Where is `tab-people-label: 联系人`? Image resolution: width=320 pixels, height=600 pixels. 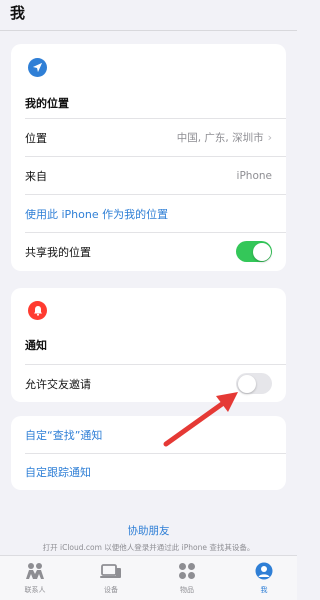 tab-people-label: 联系人 is located at coordinates (35, 590).